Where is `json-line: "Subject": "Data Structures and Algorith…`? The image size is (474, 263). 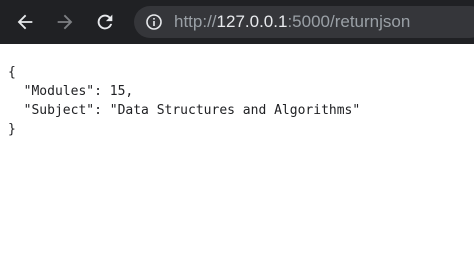
json-line: "Subject": "Data Structures and Algorith… is located at coordinates (184, 110).